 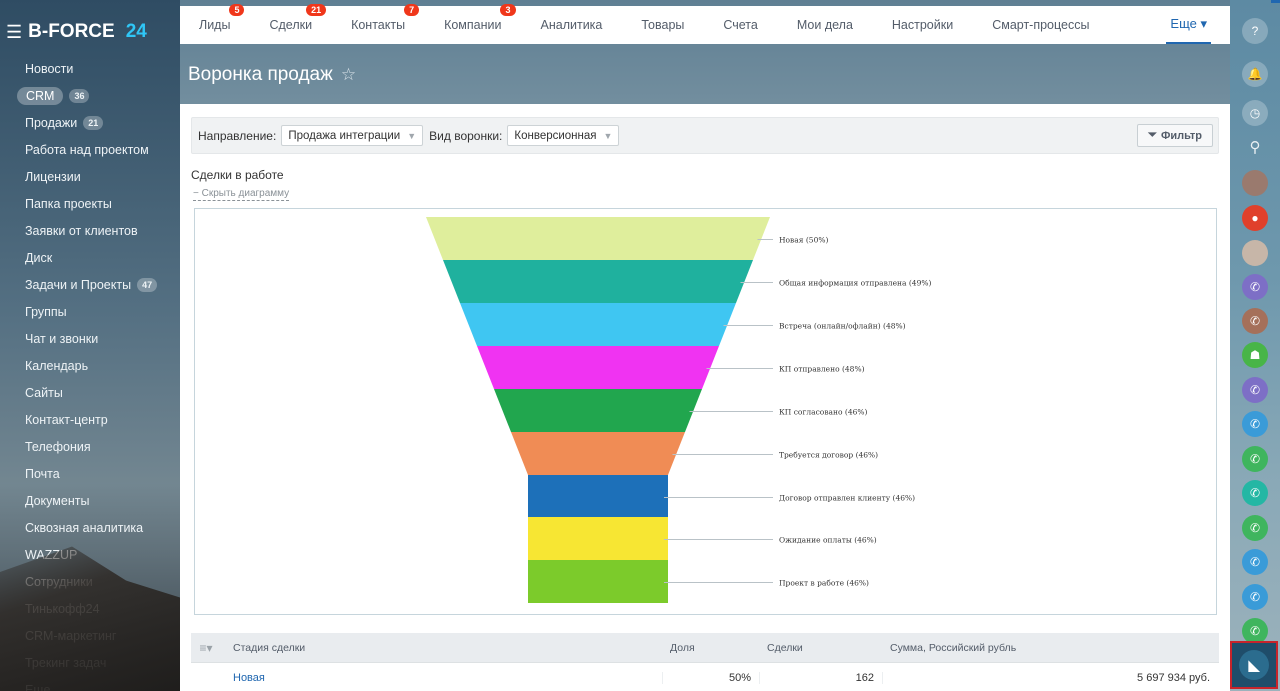 I want to click on sidebar-item: Телефония, so click(x=90, y=447).